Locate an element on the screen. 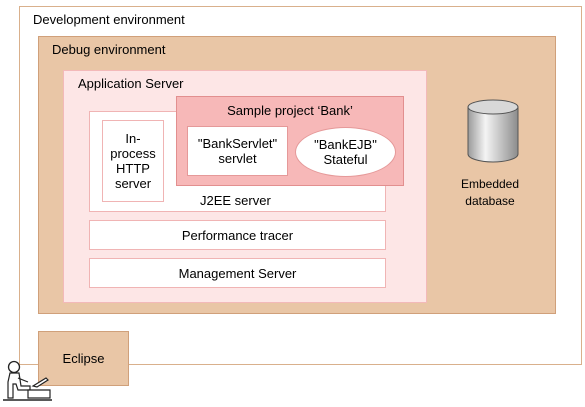  bank-servlet-line-1: "BankServlet" is located at coordinates (237, 143).